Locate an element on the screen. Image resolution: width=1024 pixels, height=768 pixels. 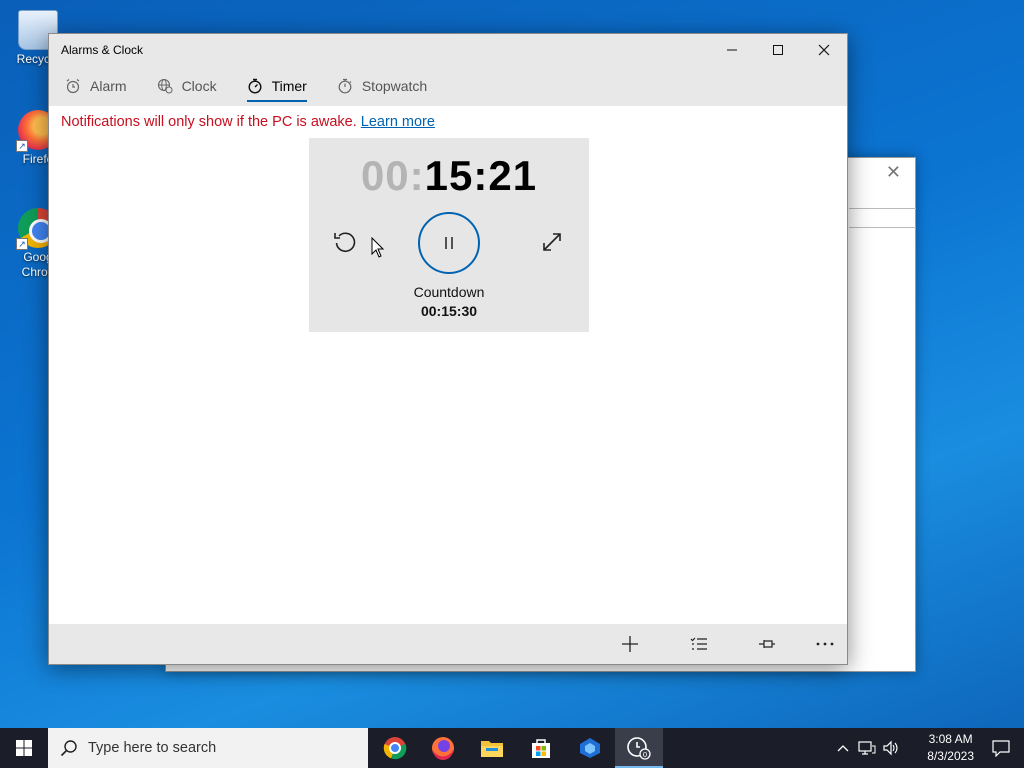
timer-card: 00:15:21 Countdown 00:15:30 is located at coordinates (449, 235).